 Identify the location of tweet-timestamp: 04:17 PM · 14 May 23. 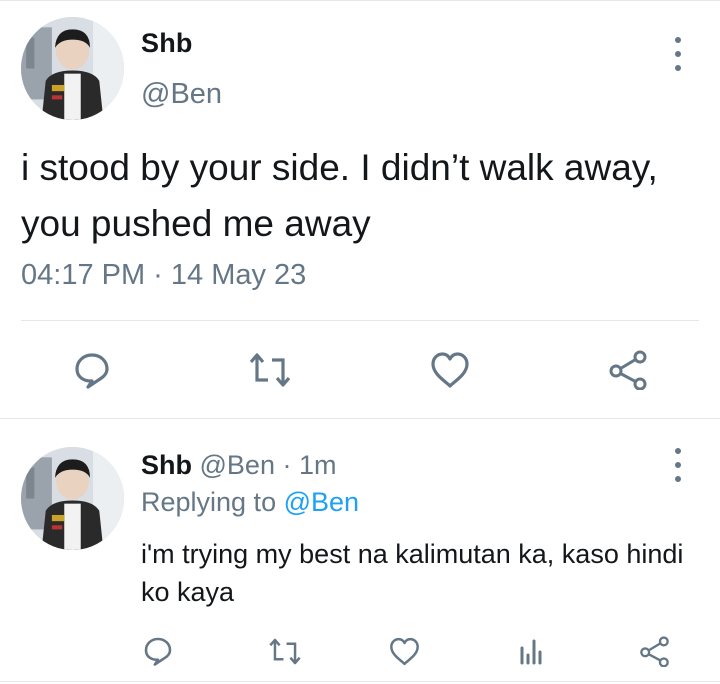
(163, 275).